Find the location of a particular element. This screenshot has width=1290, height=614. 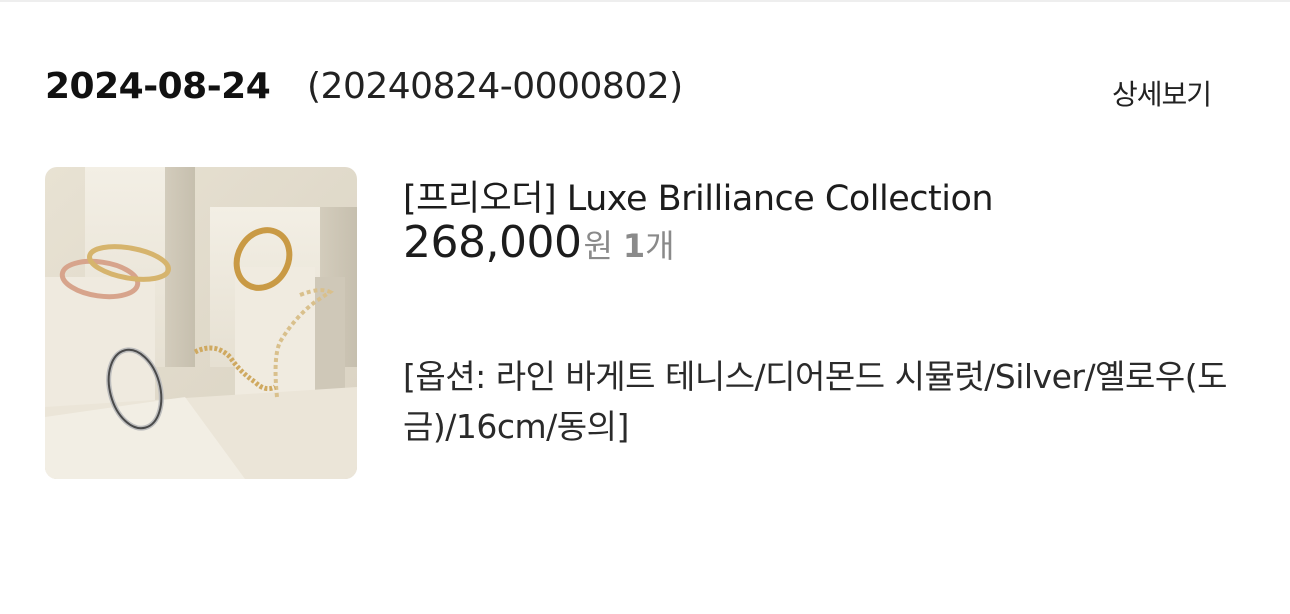

order-header: 2024-08-24 (20240824-0000802) 상세보기 is located at coordinates (645, 89).